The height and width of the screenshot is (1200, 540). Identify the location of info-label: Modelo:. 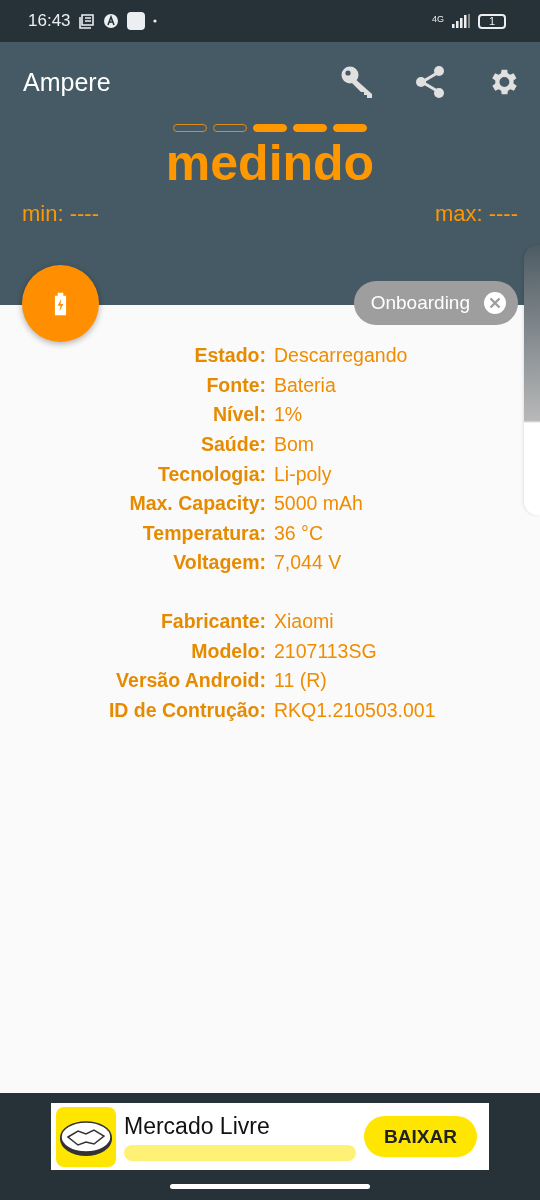
(228, 651).